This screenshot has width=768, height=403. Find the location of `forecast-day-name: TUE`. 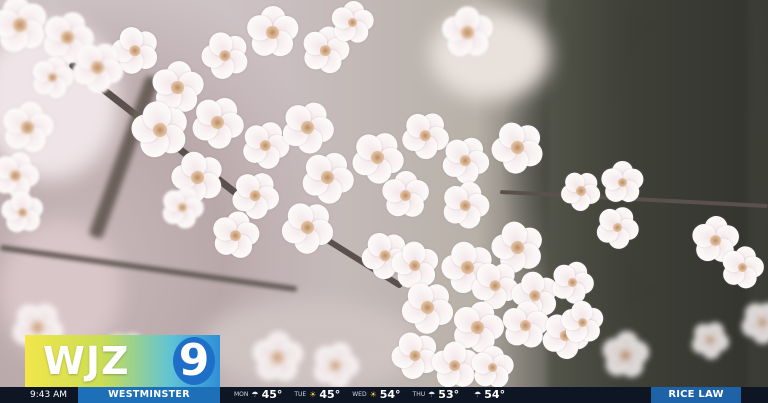

forecast-day-name: TUE is located at coordinates (300, 394).